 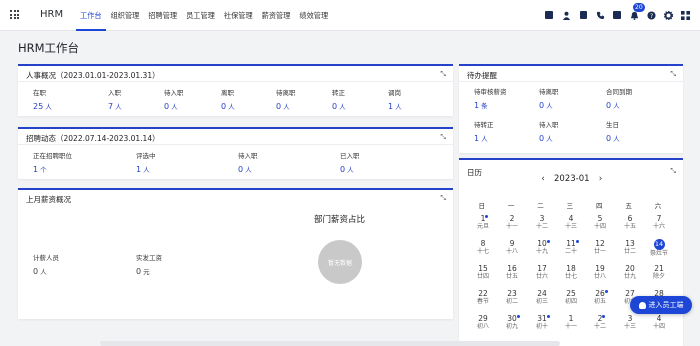 What do you see at coordinates (630, 325) in the screenshot?
I see `calendar-day: 3 十三` at bounding box center [630, 325].